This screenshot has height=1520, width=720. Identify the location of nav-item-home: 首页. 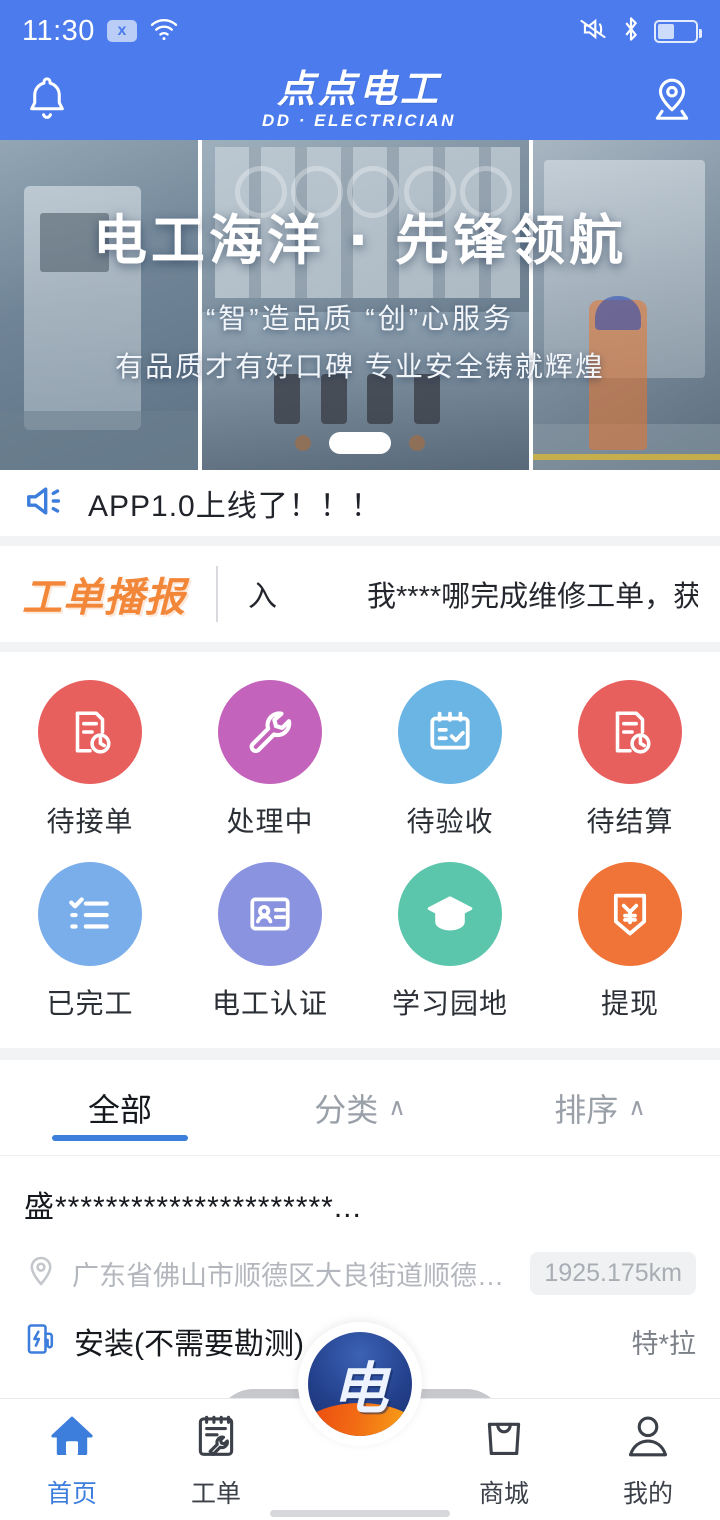
(72, 1460).